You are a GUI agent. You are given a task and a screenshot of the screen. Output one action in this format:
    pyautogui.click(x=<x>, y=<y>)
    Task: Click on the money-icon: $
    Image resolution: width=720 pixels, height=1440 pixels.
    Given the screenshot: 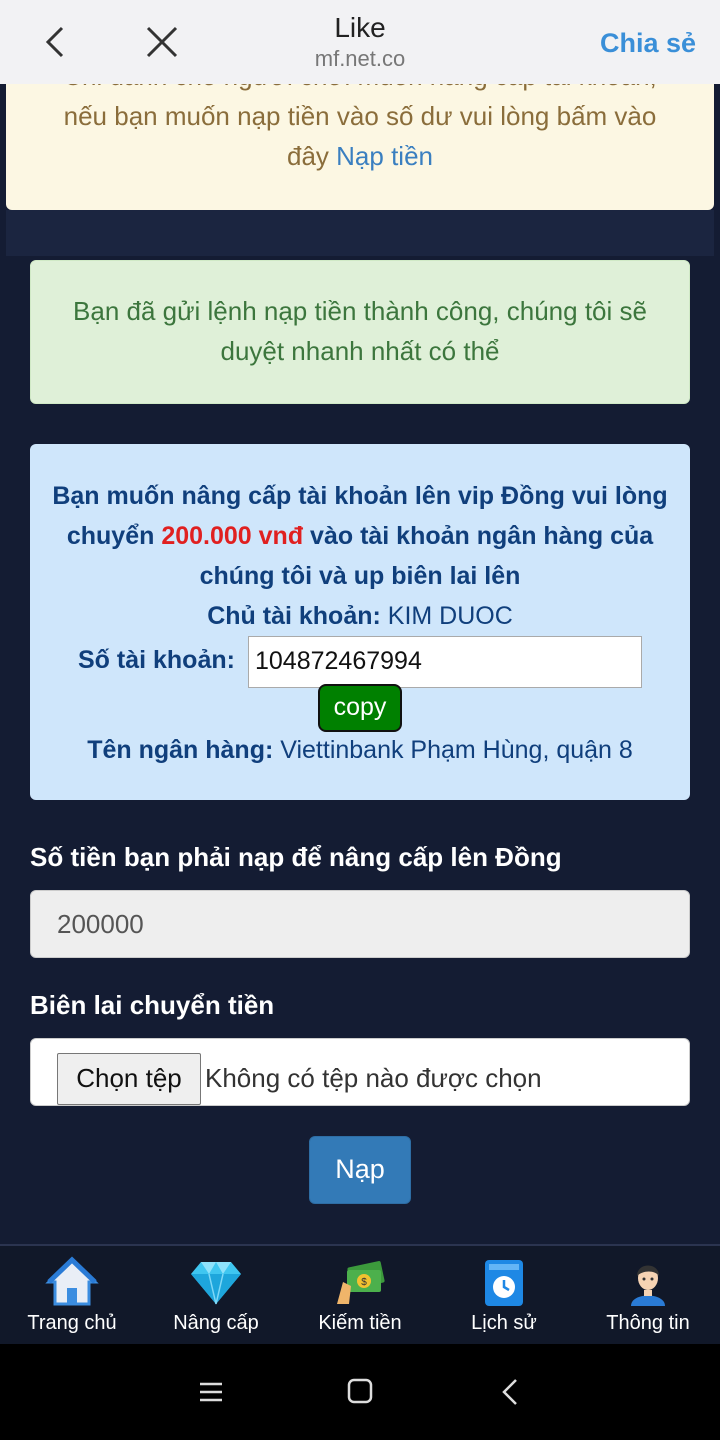 What is the action you would take?
    pyautogui.click(x=361, y=1282)
    